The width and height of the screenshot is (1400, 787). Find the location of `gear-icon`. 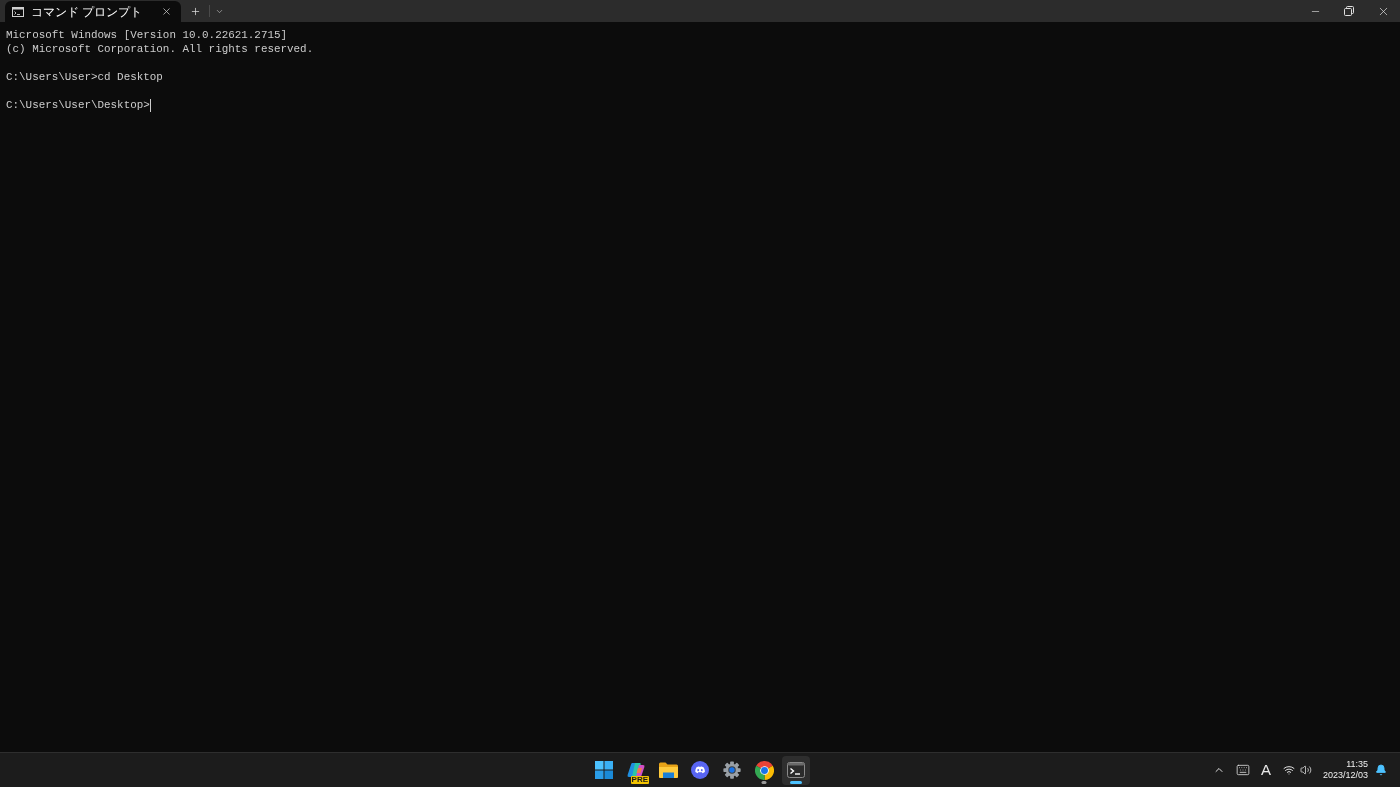

gear-icon is located at coordinates (732, 770).